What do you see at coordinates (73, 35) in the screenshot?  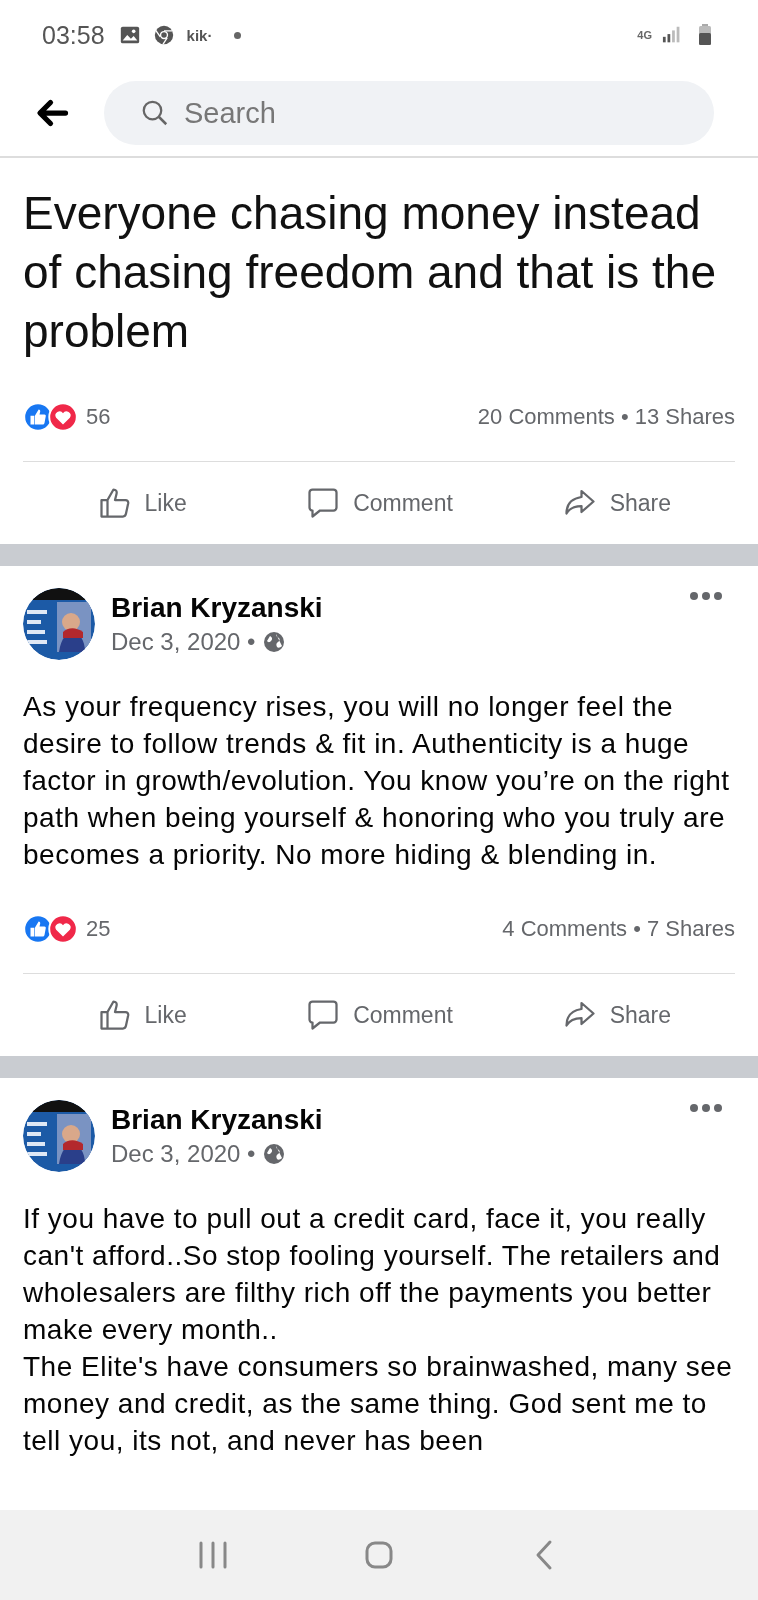 I see `clock-time: 03:58` at bounding box center [73, 35].